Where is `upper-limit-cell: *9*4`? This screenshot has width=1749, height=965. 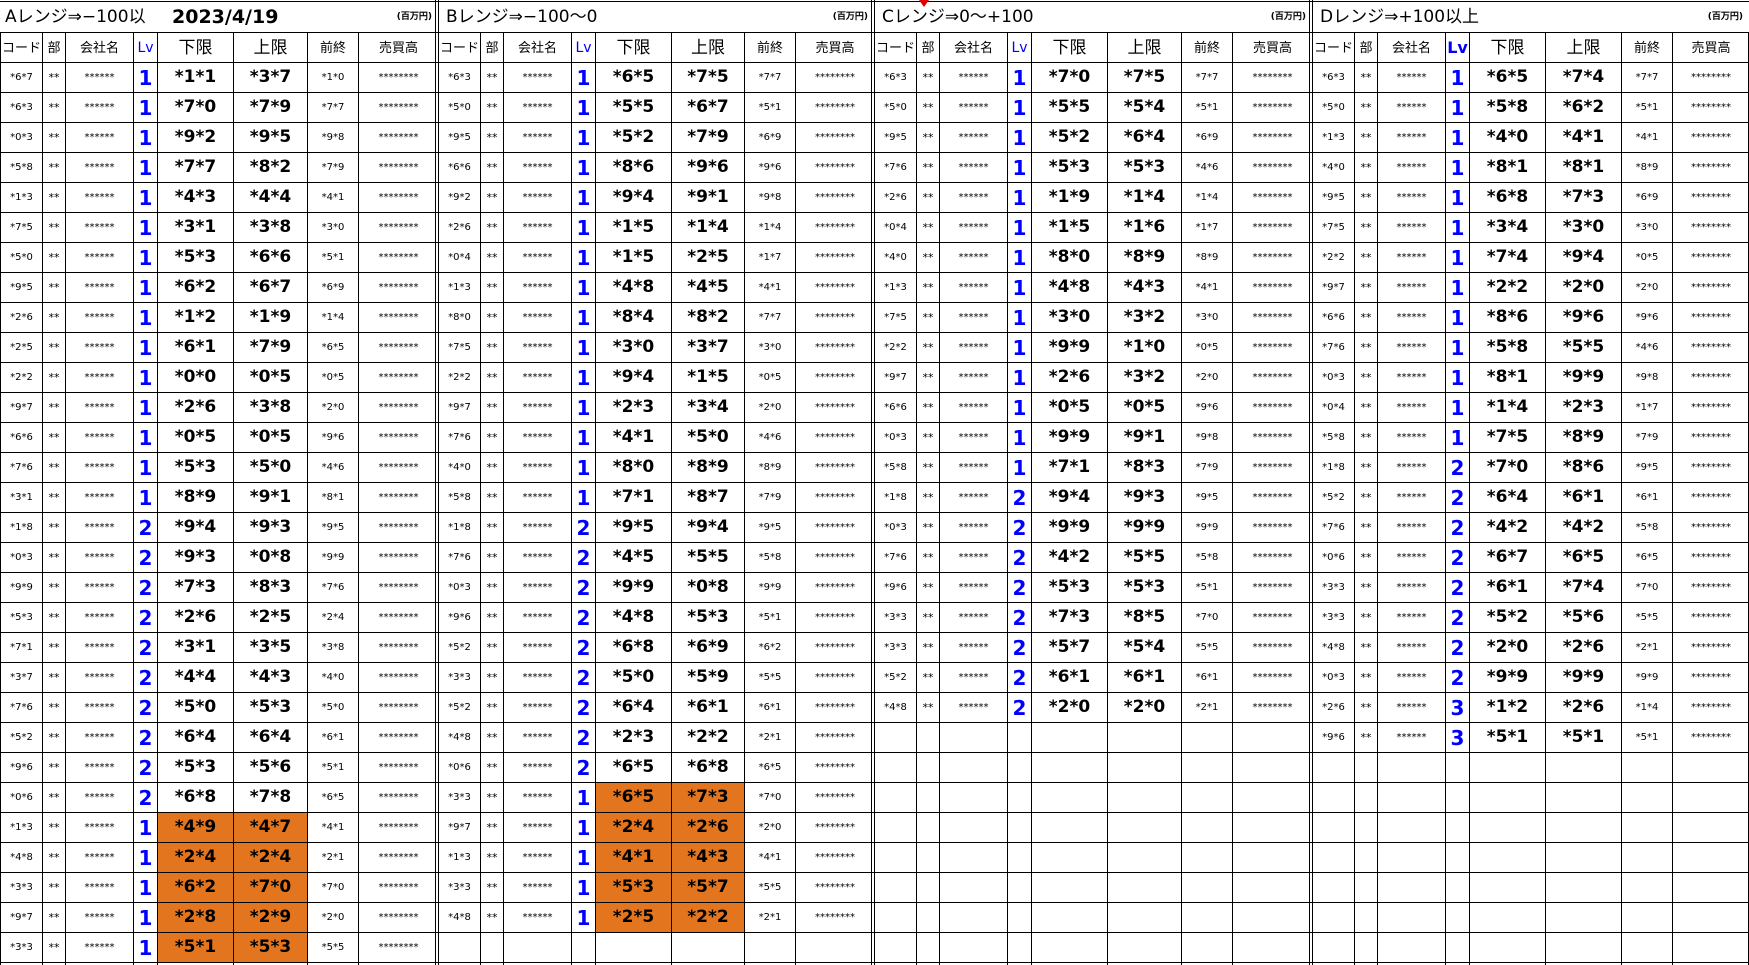 upper-limit-cell: *9*4 is located at coordinates (708, 527).